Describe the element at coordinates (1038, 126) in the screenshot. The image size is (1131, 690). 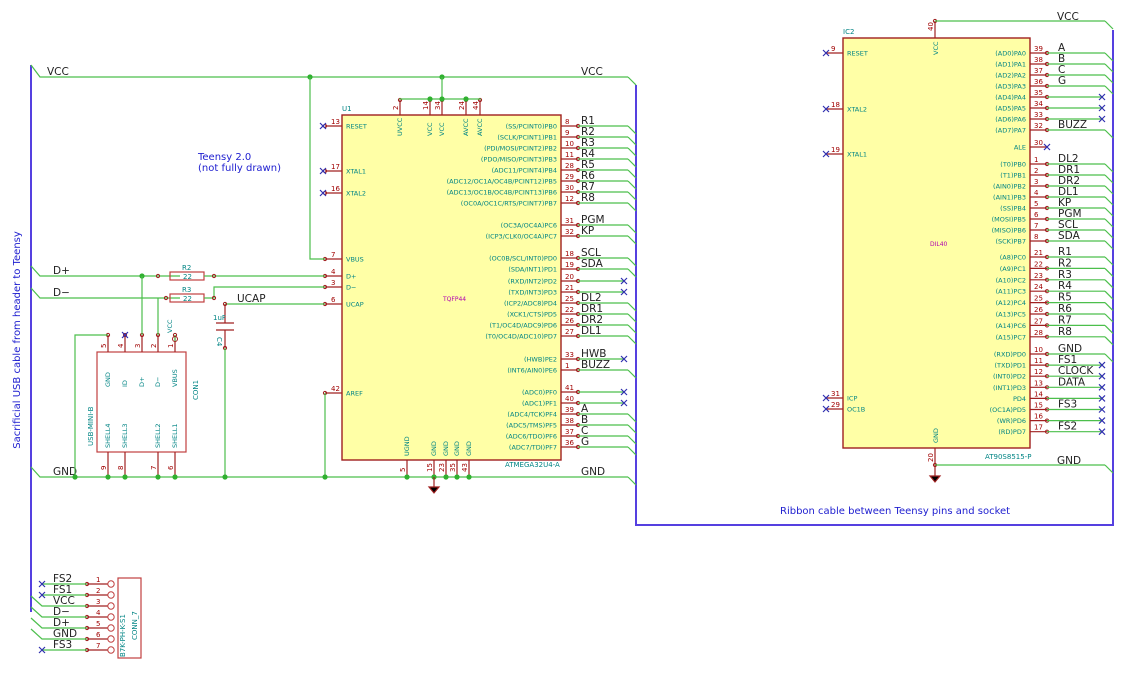
I see `pin-number: 32` at that location.